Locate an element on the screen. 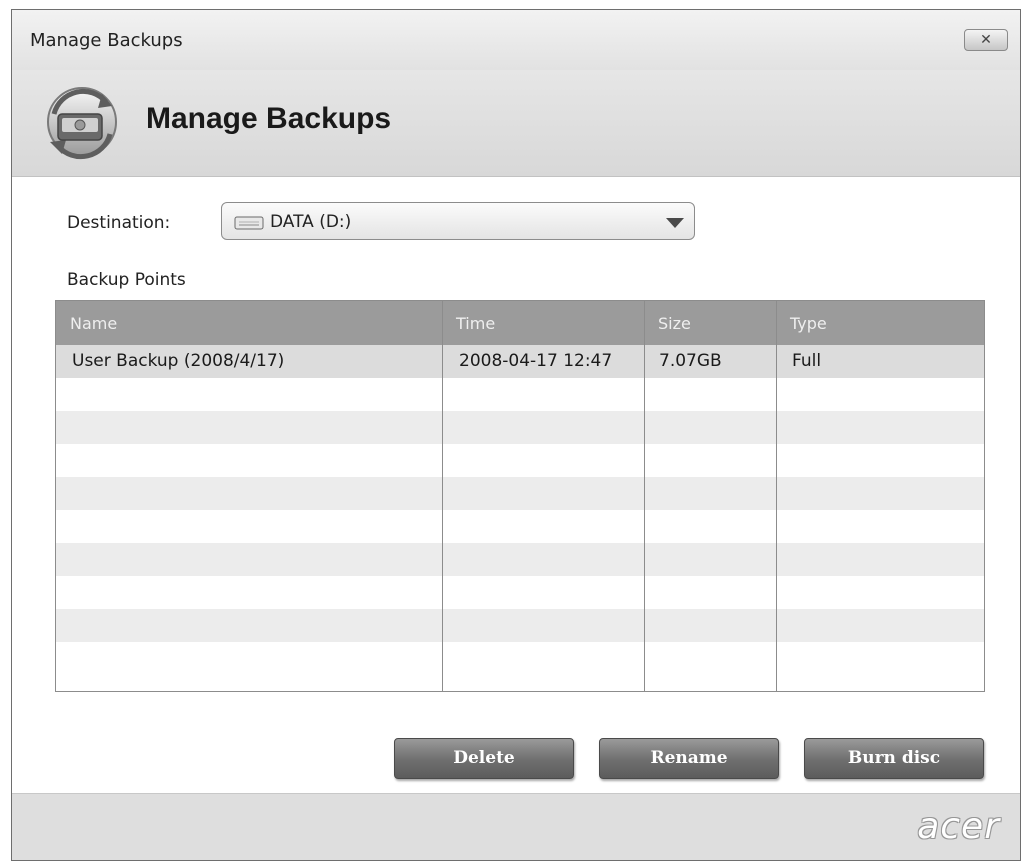 The height and width of the screenshot is (867, 1029). row-name: User Backup (2008/4/17) is located at coordinates (178, 361).